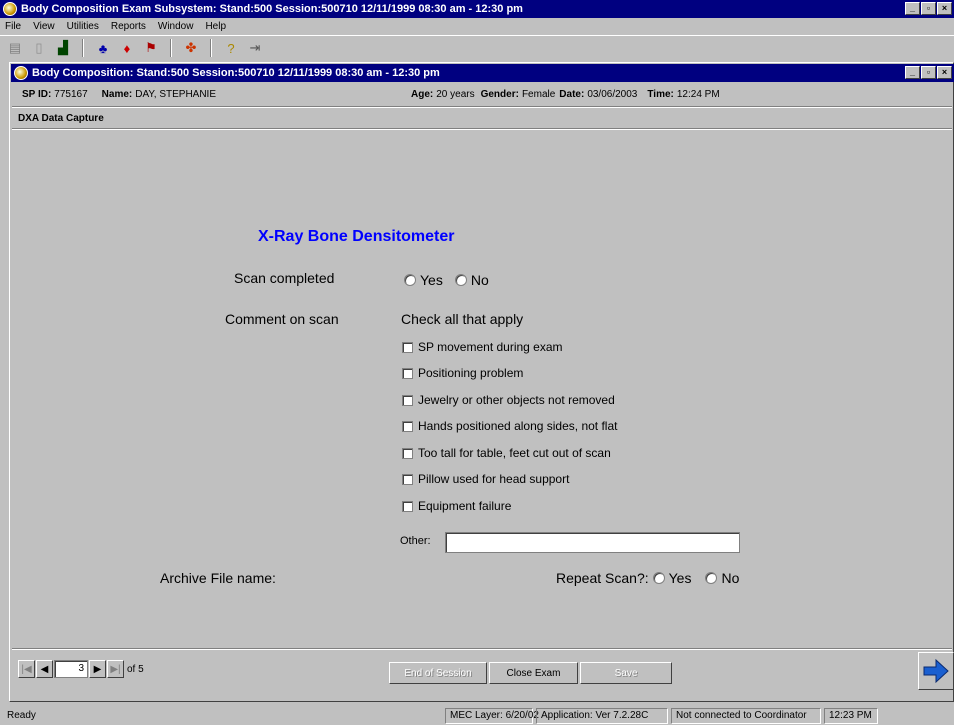  I want to click on checkbox-row: Equipment failure, so click(456, 506).